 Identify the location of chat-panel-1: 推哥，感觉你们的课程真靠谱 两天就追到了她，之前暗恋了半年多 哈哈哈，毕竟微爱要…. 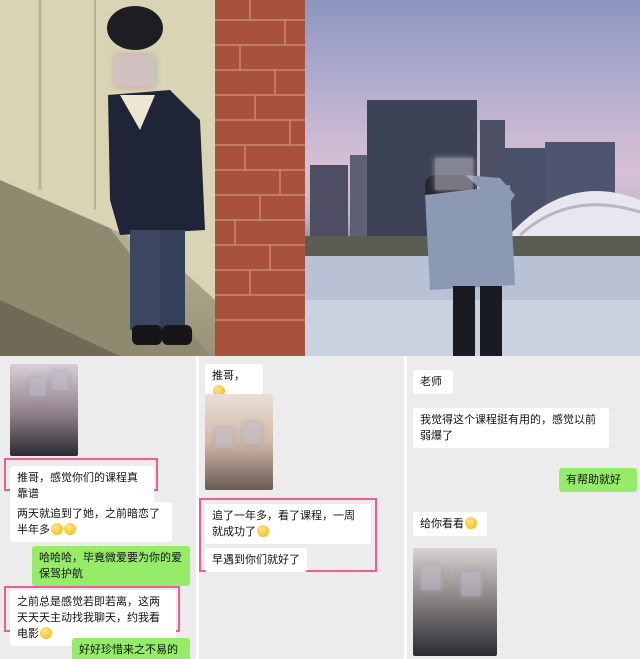
(98, 507).